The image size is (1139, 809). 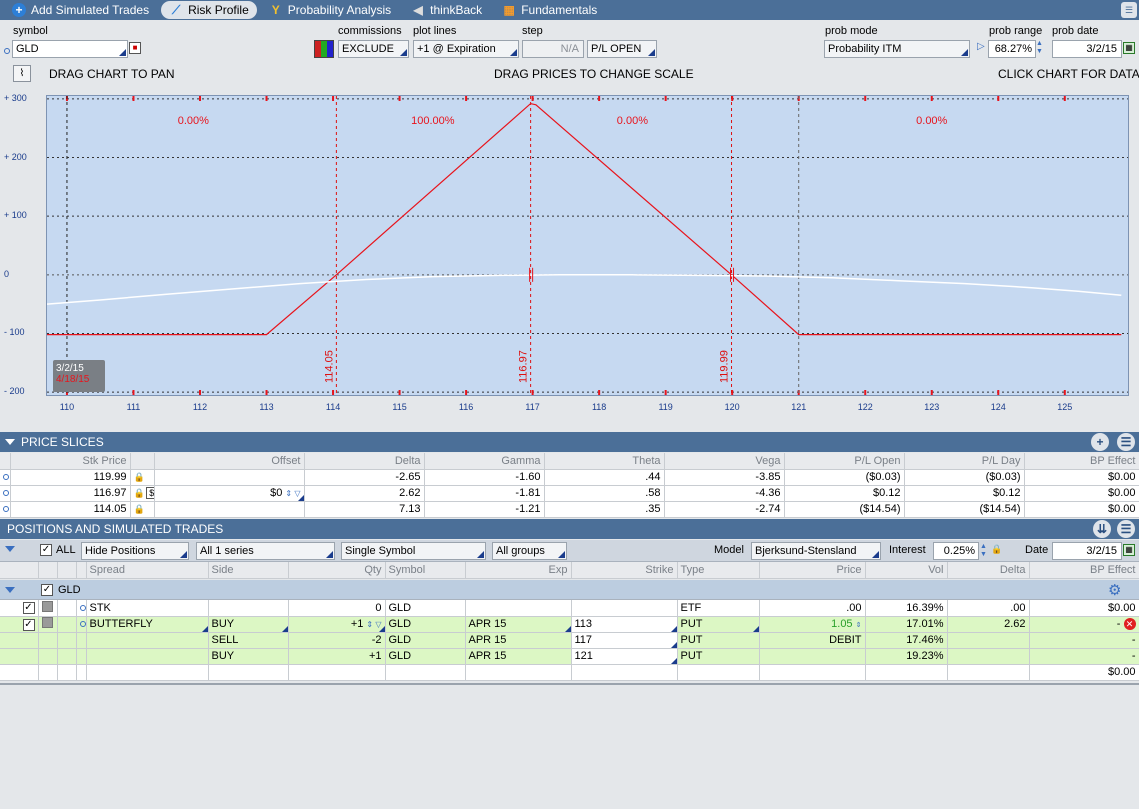 I want to click on add-slice-icon: +, so click(x=1100, y=442).